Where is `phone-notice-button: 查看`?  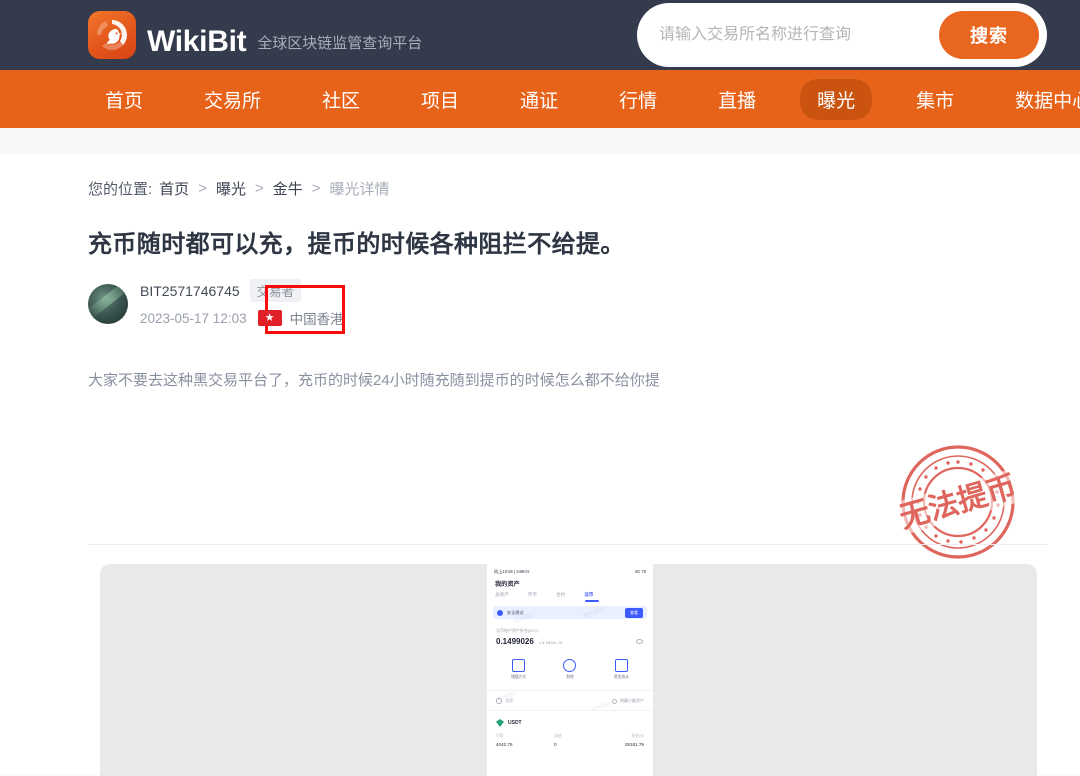 phone-notice-button: 查看 is located at coordinates (634, 612).